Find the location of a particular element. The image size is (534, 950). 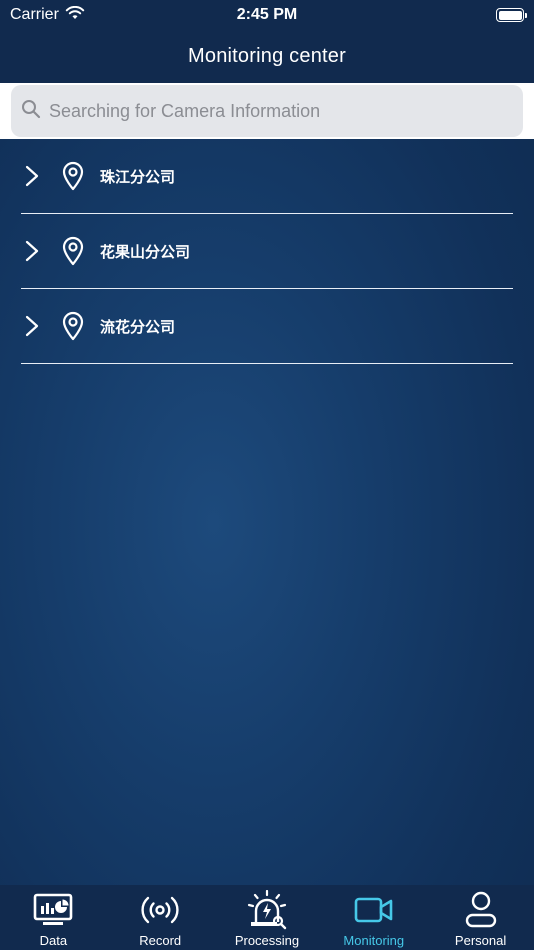

list-item: 珠江分公司 is located at coordinates (267, 176).